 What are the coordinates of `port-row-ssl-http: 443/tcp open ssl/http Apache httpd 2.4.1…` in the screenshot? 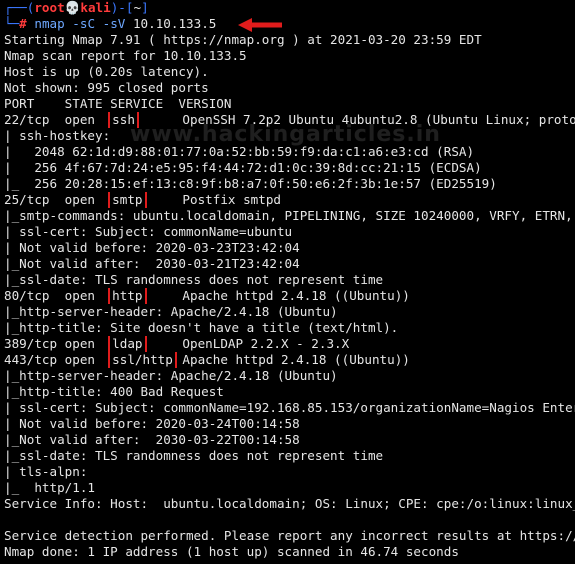 It's located at (207, 360).